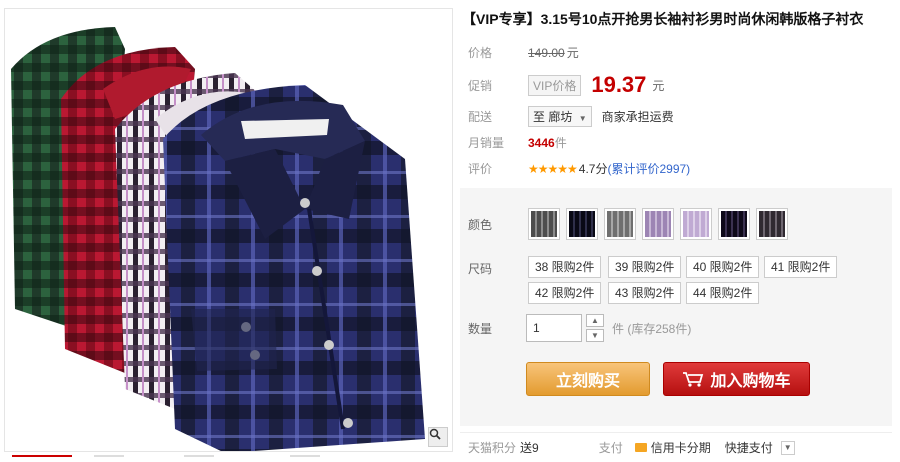 The image size is (900, 462). Describe the element at coordinates (595, 320) in the screenshot. I see `quantity-increase-icon: ▲` at that location.